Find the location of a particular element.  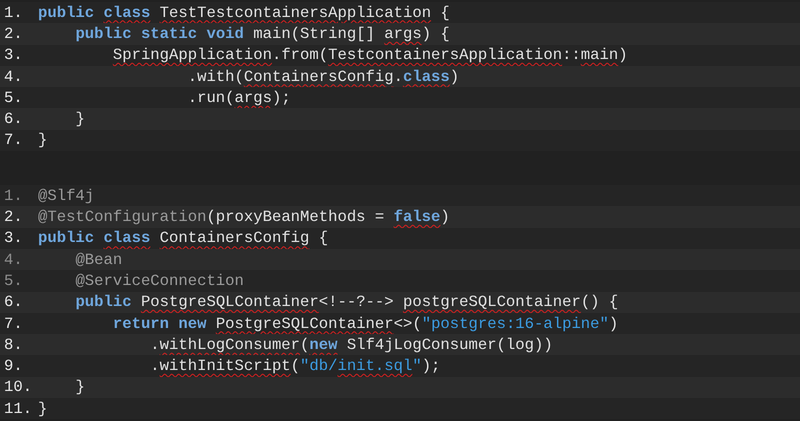

code-line: return new PostgreSQLContainer<>("postgres:16-alpine") is located at coordinates (365, 323).